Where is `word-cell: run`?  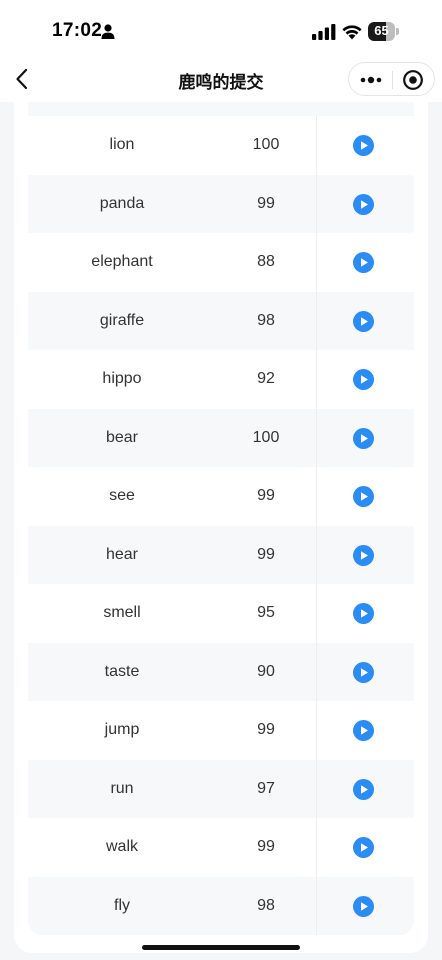
word-cell: run is located at coordinates (122, 788).